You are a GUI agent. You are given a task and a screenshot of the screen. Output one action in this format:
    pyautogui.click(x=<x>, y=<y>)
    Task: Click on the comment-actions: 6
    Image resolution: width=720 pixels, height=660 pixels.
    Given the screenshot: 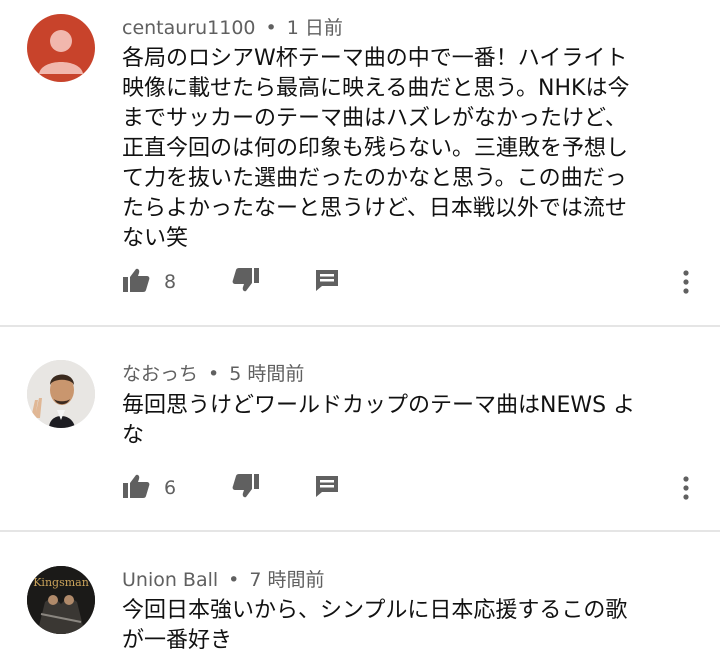 What is the action you would take?
    pyautogui.click(x=417, y=488)
    